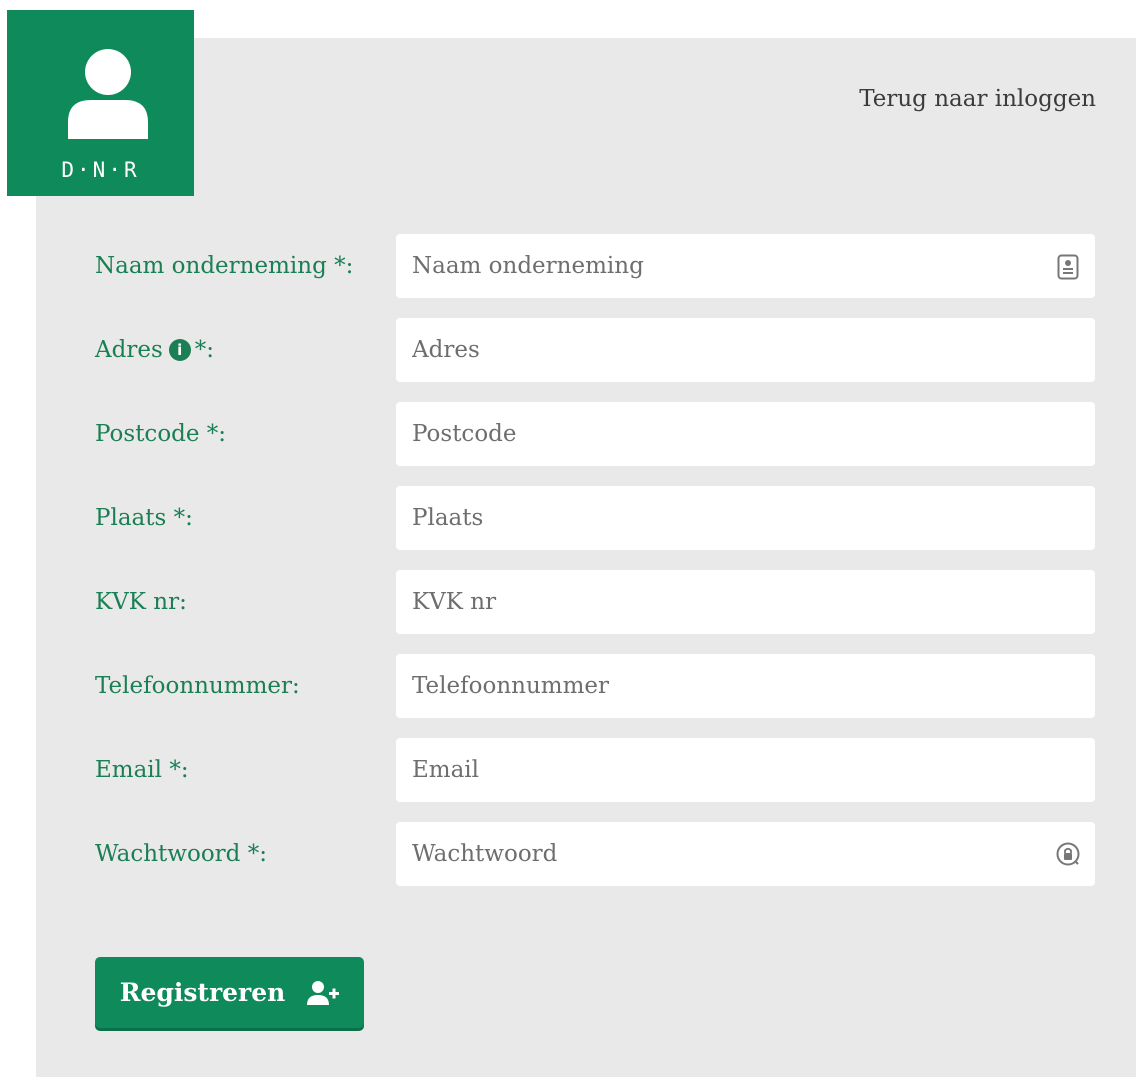 The width and height of the screenshot is (1136, 1077). What do you see at coordinates (179, 350) in the screenshot?
I see `info-icon: i` at bounding box center [179, 350].